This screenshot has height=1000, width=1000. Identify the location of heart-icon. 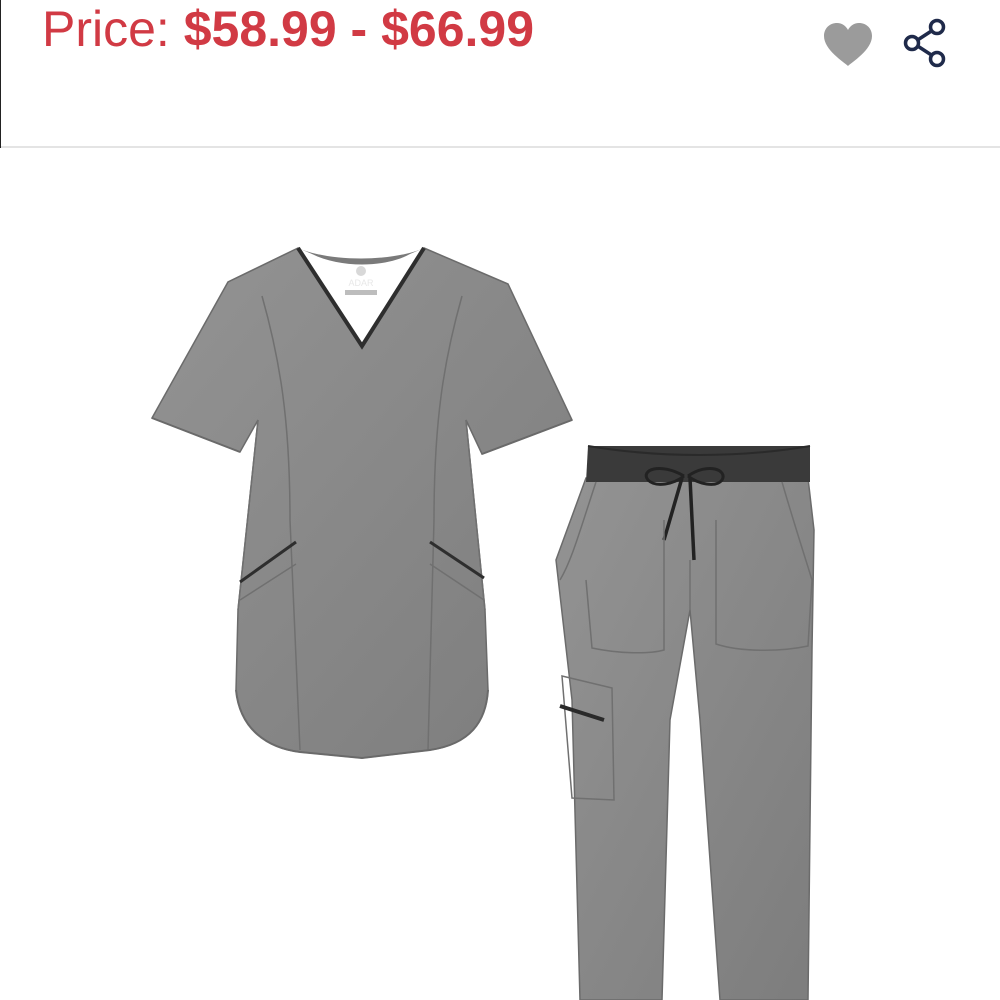
(848, 44).